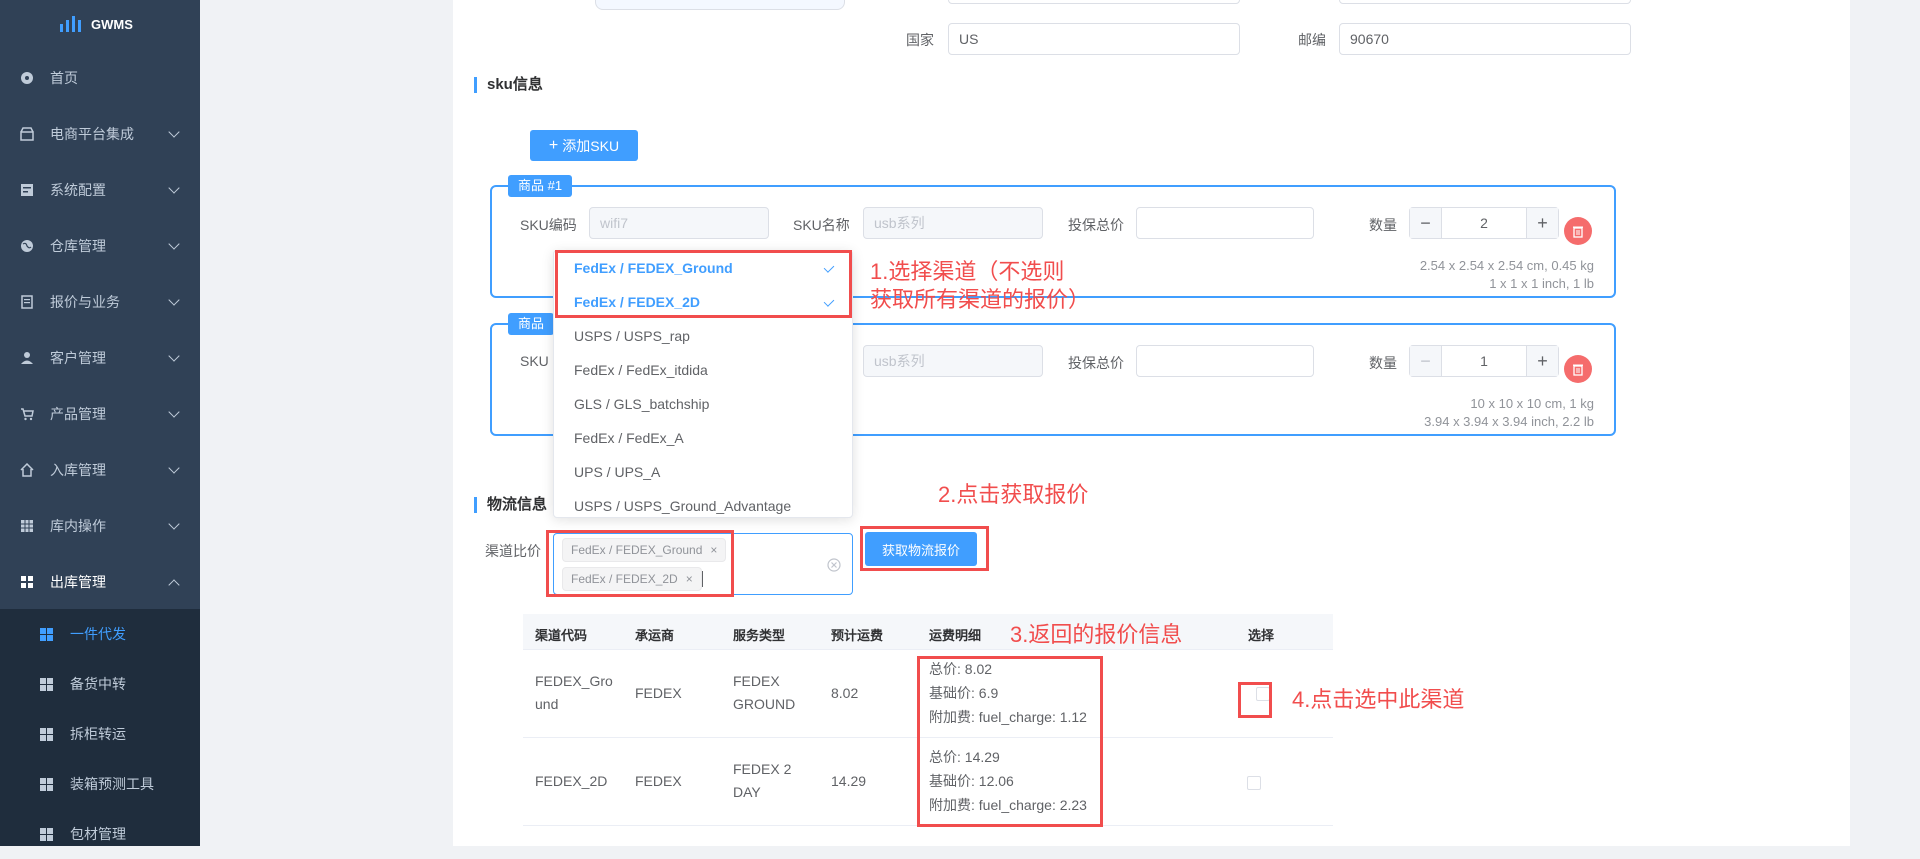  I want to click on dims-imperial-1: 1 x 1 x 1 inch, 1 lb, so click(1541, 283).